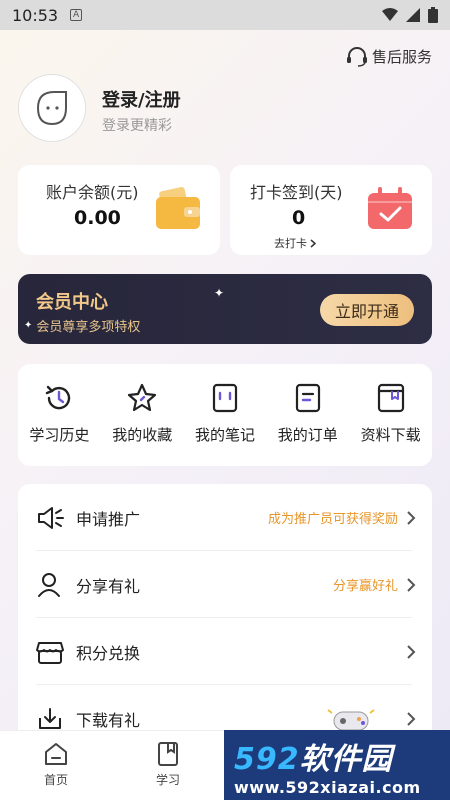  What do you see at coordinates (167, 780) in the screenshot?
I see `nav-label: 学习` at bounding box center [167, 780].